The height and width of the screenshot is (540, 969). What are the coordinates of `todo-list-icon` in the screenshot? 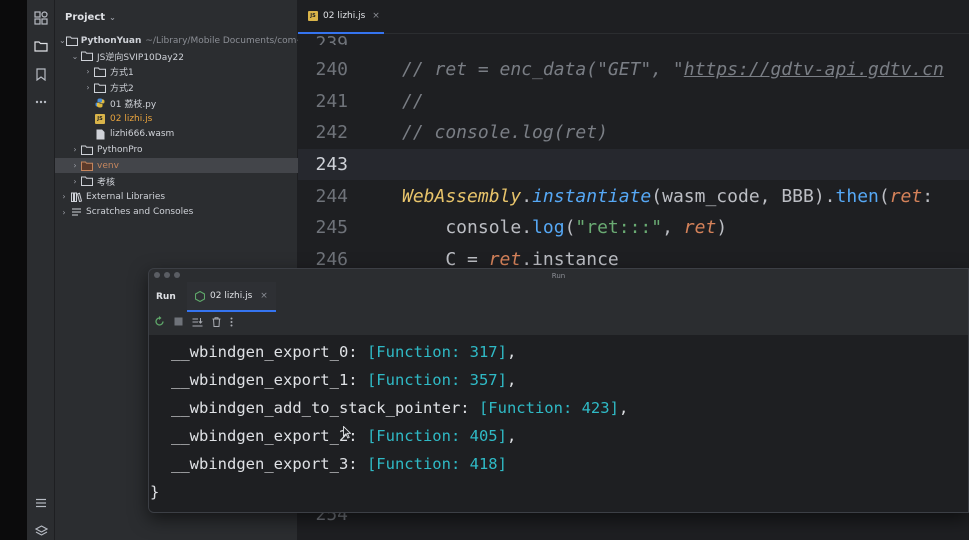 It's located at (41, 503).